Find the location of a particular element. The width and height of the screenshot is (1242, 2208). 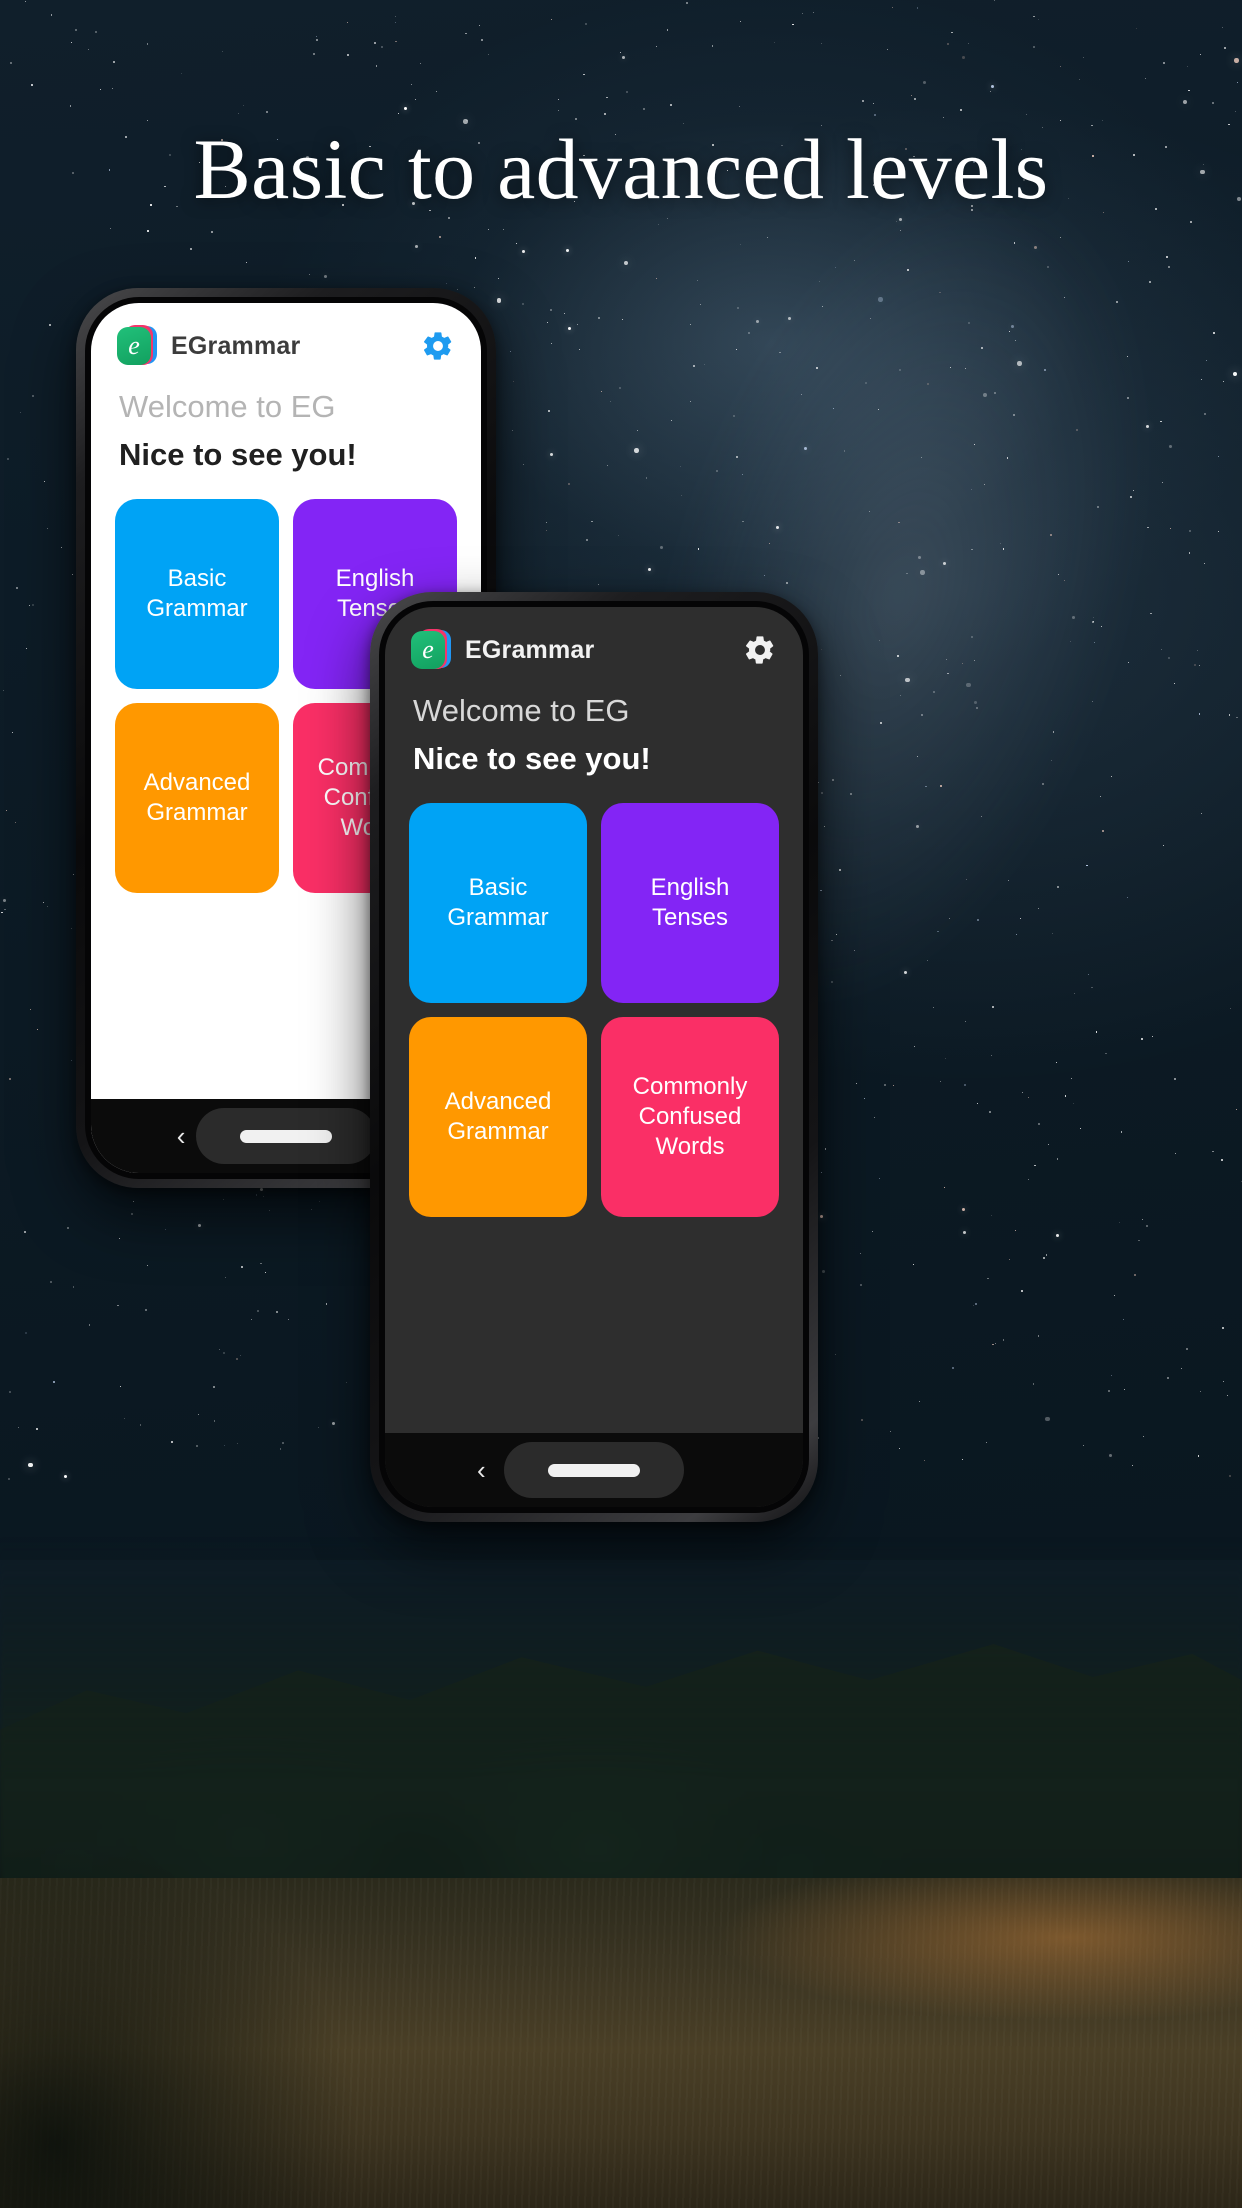

tile-label: English Tenses is located at coordinates (690, 902).